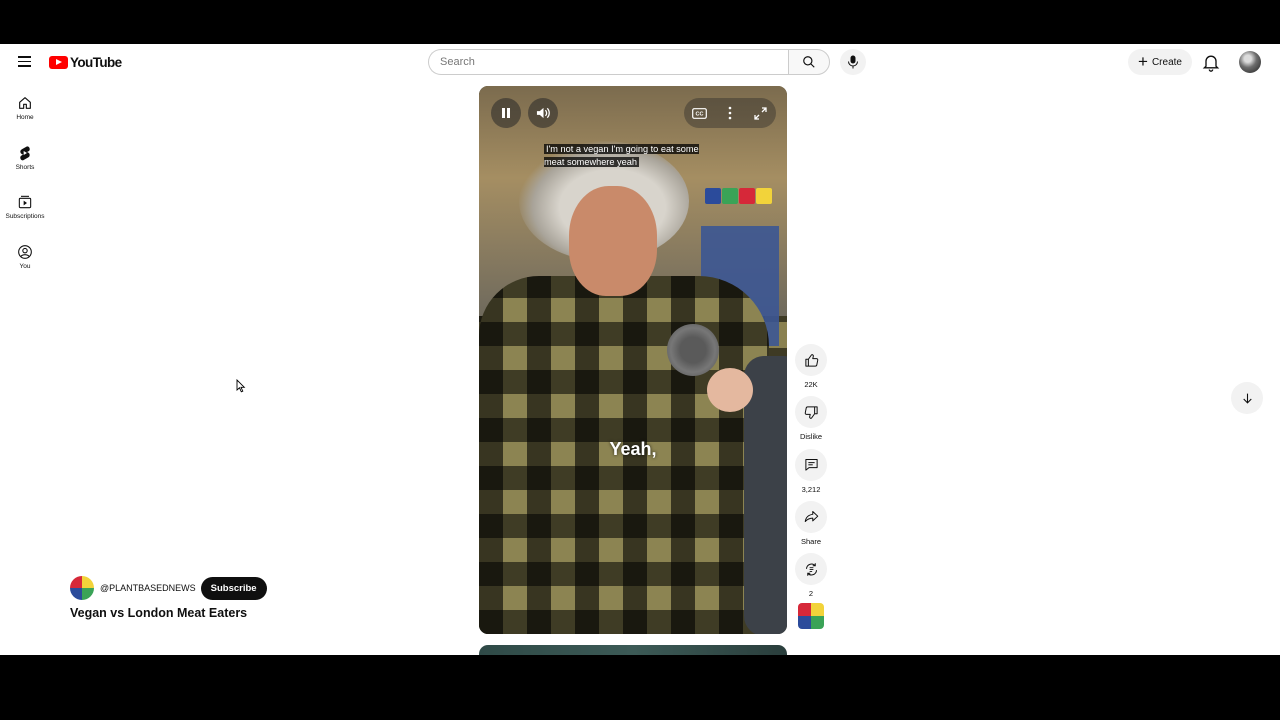  What do you see at coordinates (25, 202) in the screenshot?
I see `subscriptions-icon` at bounding box center [25, 202].